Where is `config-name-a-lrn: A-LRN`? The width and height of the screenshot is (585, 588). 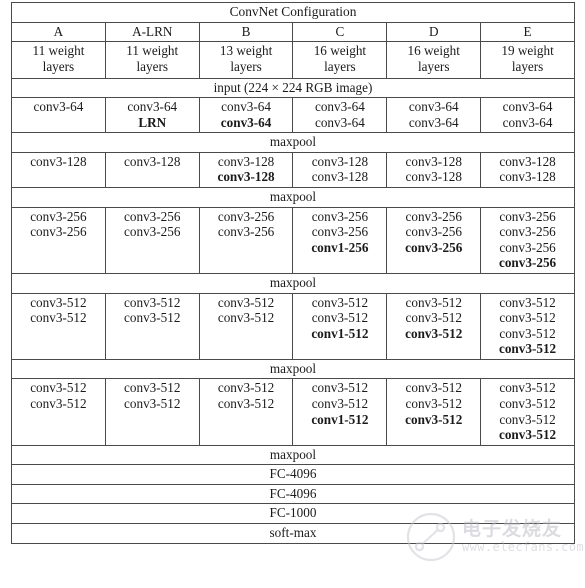 config-name-a-lrn: A-LRN is located at coordinates (152, 32).